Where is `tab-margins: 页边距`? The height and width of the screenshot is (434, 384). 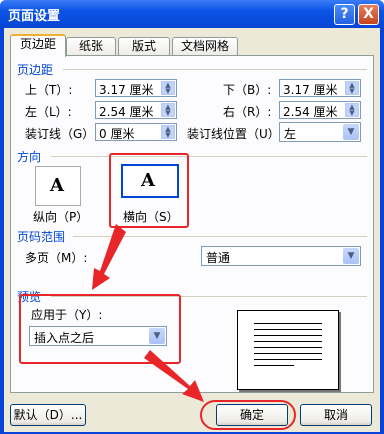
tab-margins: 页边距 is located at coordinates (38, 45).